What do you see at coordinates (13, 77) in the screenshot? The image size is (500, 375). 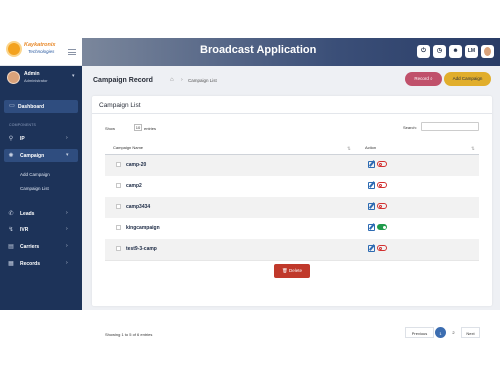 I see `avatar` at bounding box center [13, 77].